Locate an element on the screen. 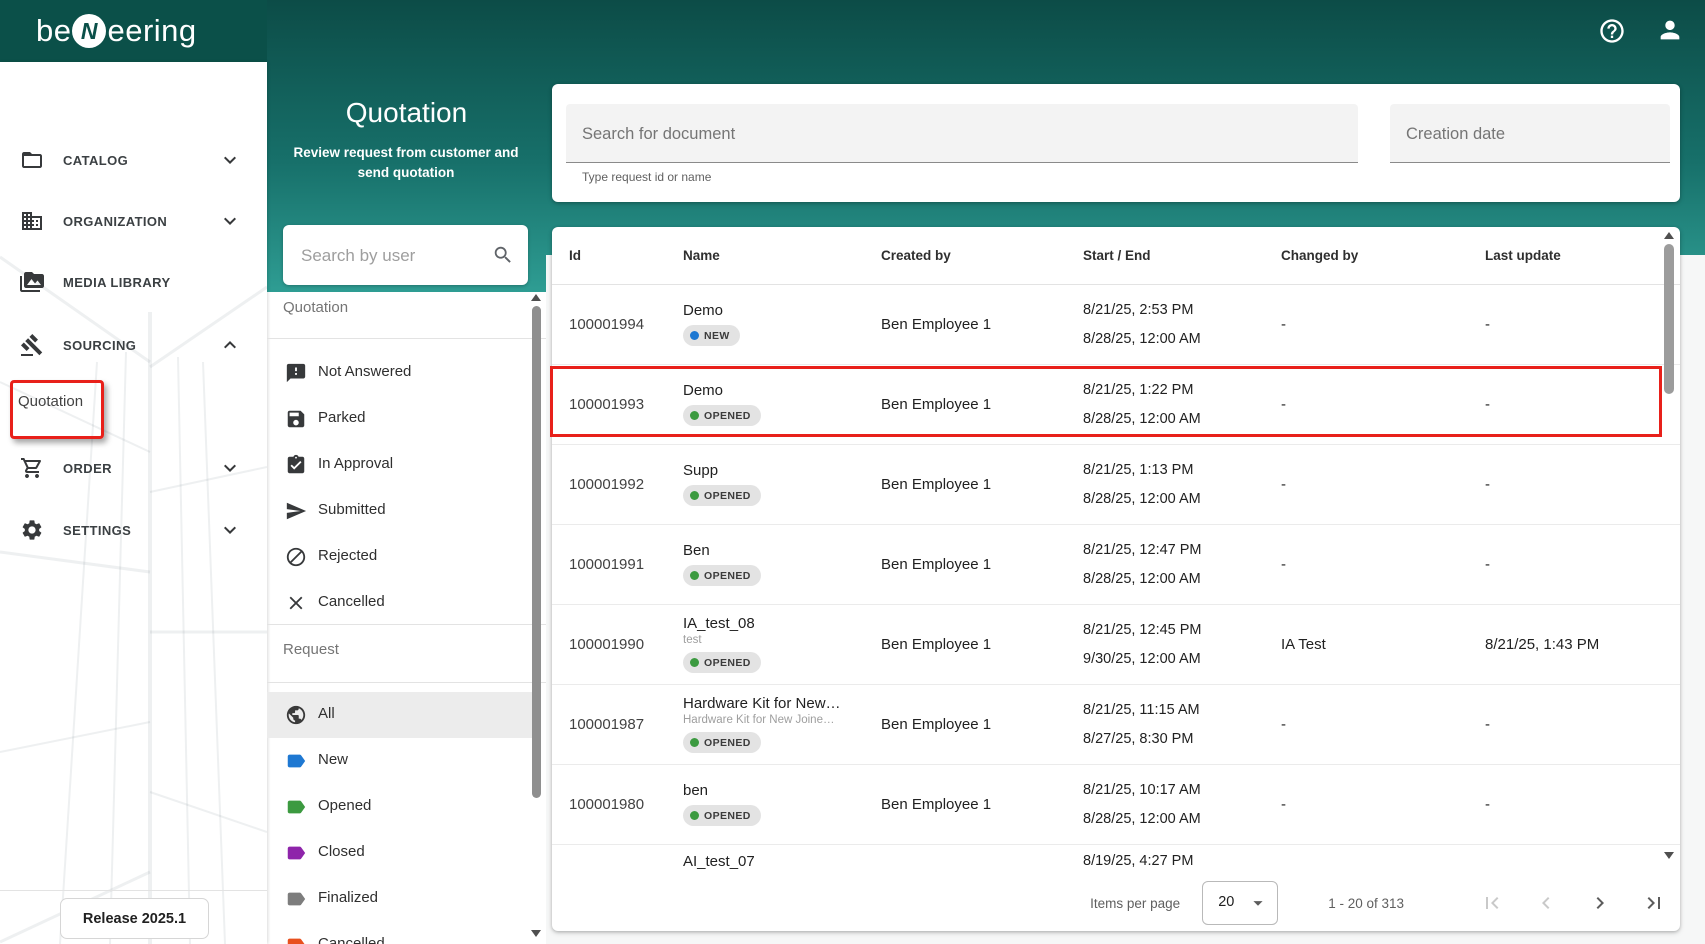 This screenshot has height=944, width=1705. filter-item-opened: Opened is located at coordinates (404, 807).